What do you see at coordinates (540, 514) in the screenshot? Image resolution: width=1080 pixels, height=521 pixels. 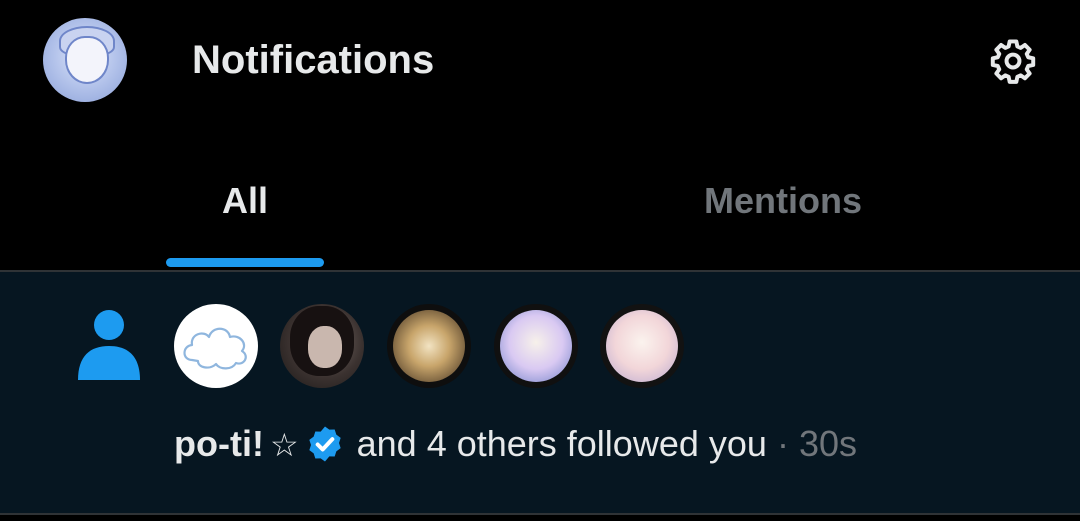 I see `notification-divider` at bounding box center [540, 514].